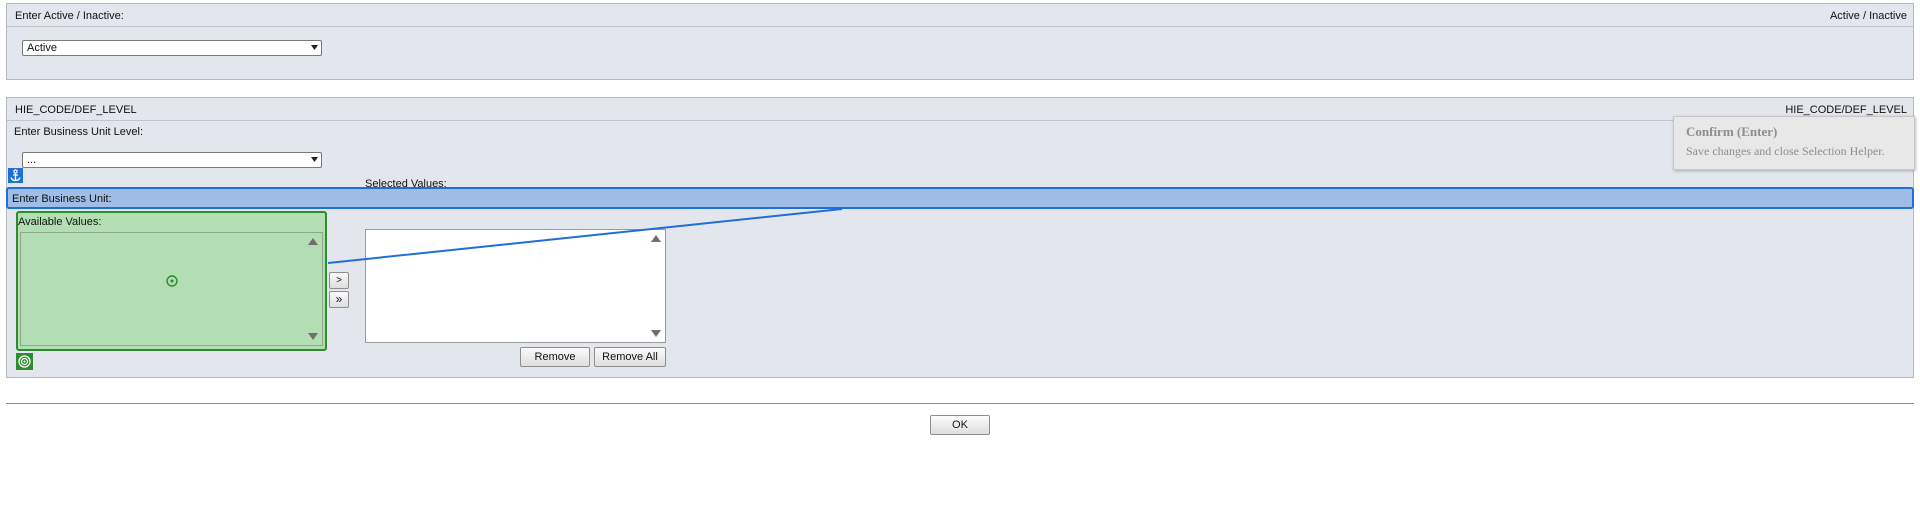  What do you see at coordinates (1785, 151) in the screenshot?
I see `tooltip-description: Save changes and close Selection Helper.` at bounding box center [1785, 151].